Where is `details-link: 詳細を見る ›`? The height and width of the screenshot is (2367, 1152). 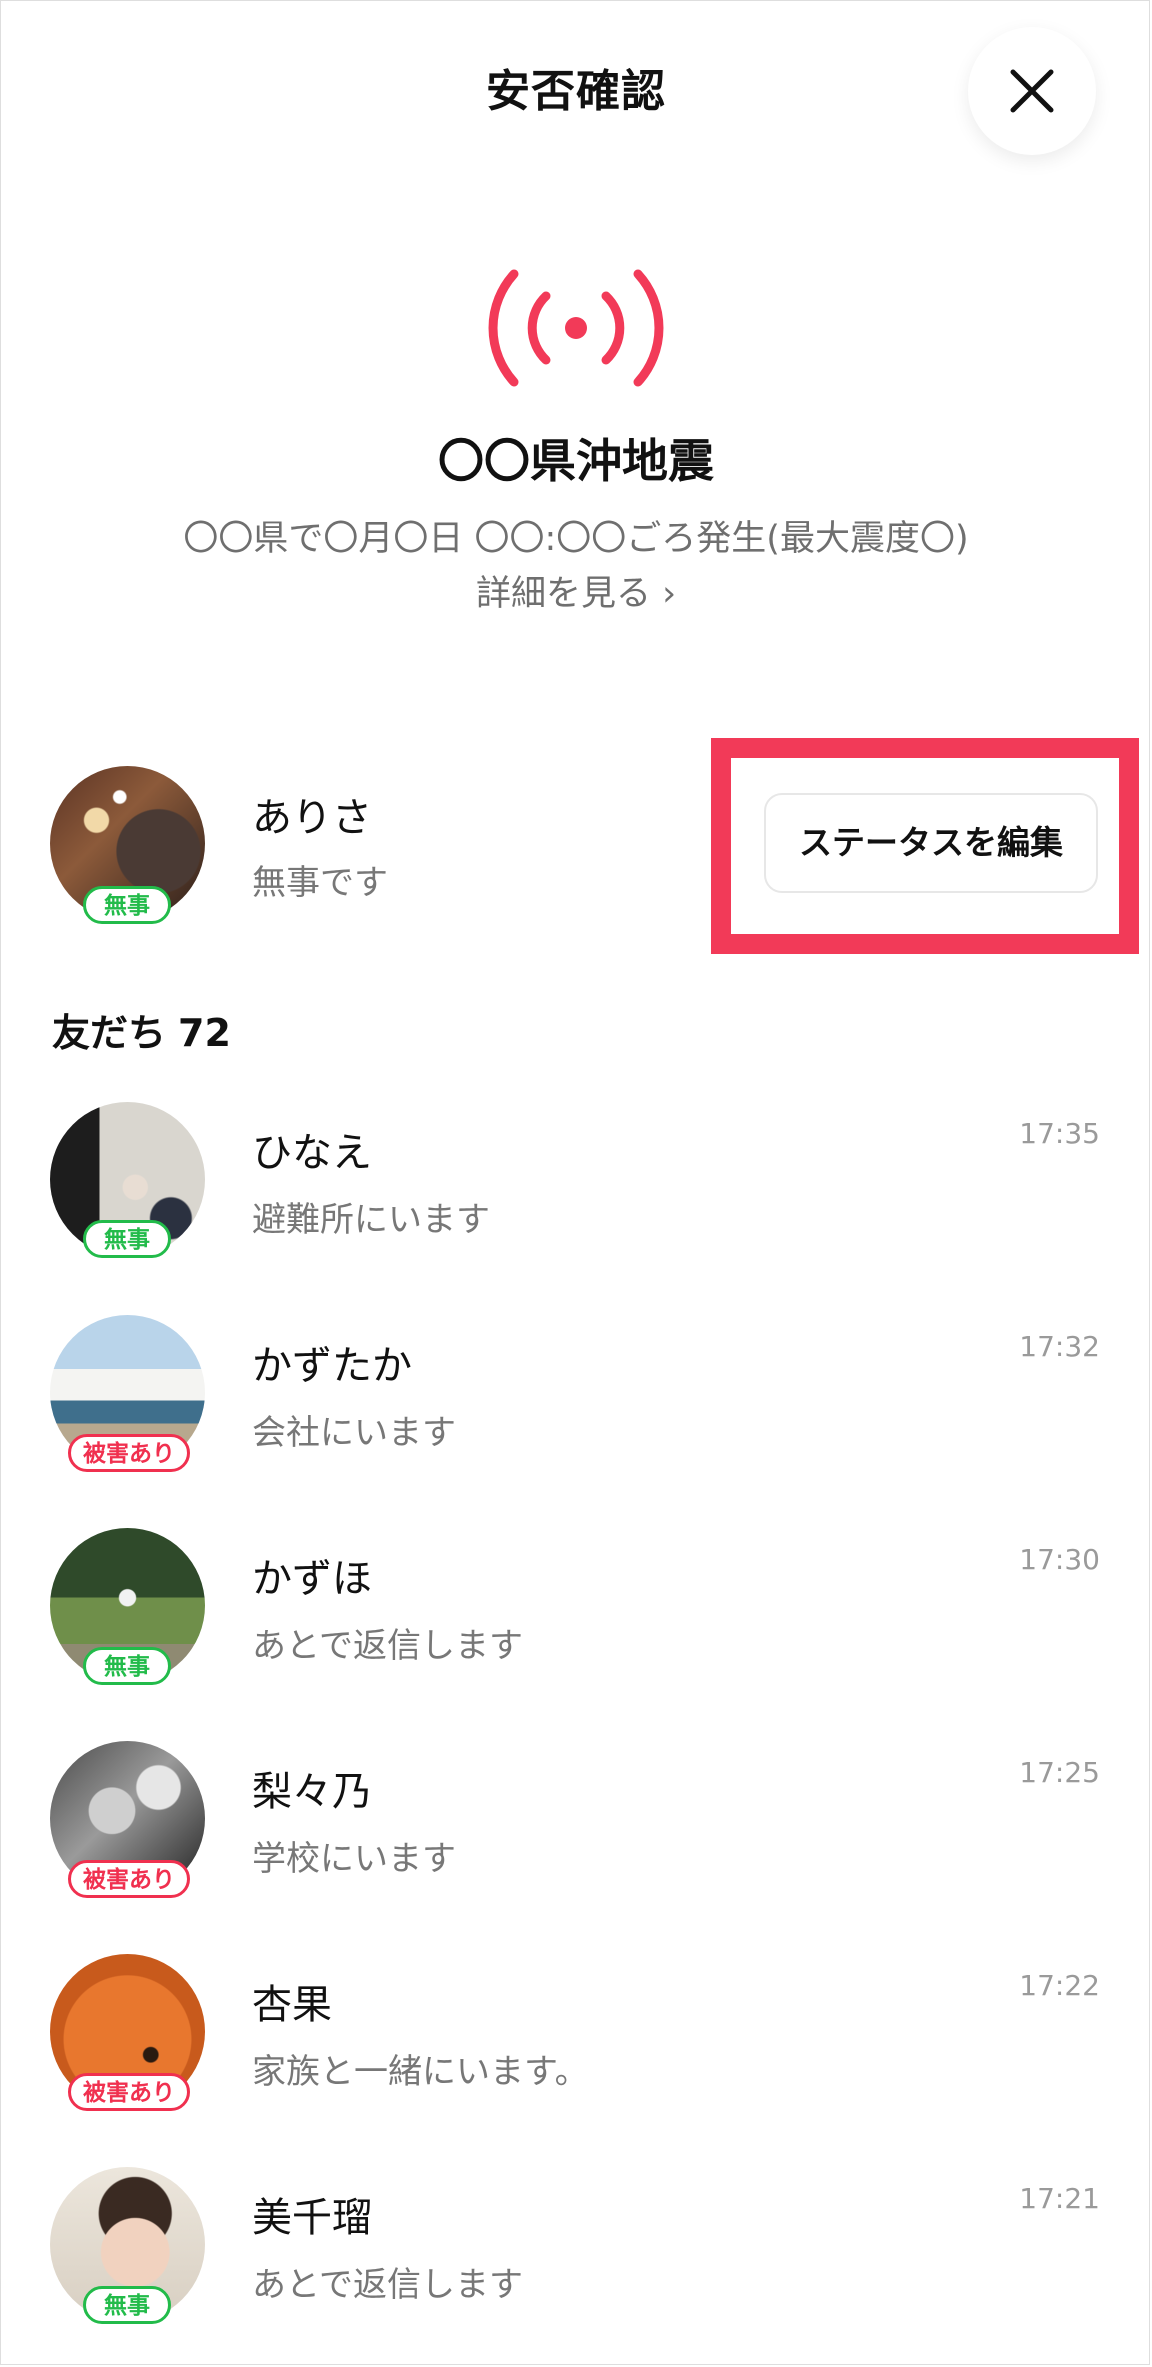
details-link: 詳細を見る › is located at coordinates (576, 590).